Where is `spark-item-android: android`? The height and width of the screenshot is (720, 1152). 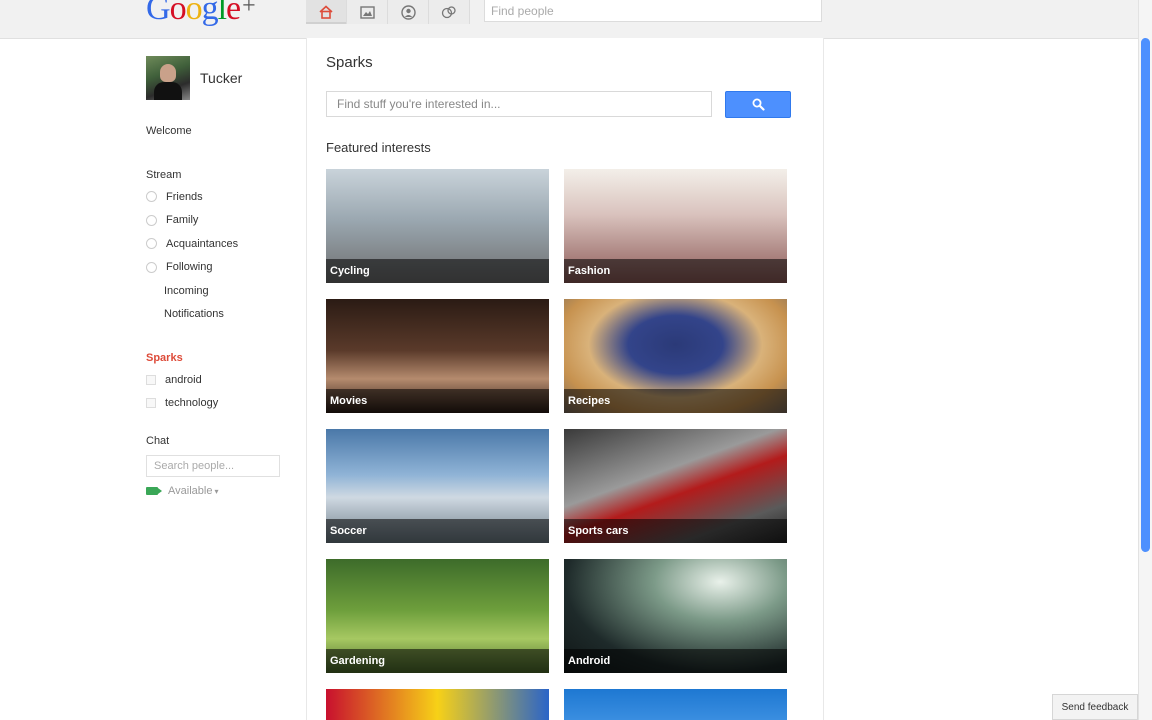 spark-item-android: android is located at coordinates (221, 380).